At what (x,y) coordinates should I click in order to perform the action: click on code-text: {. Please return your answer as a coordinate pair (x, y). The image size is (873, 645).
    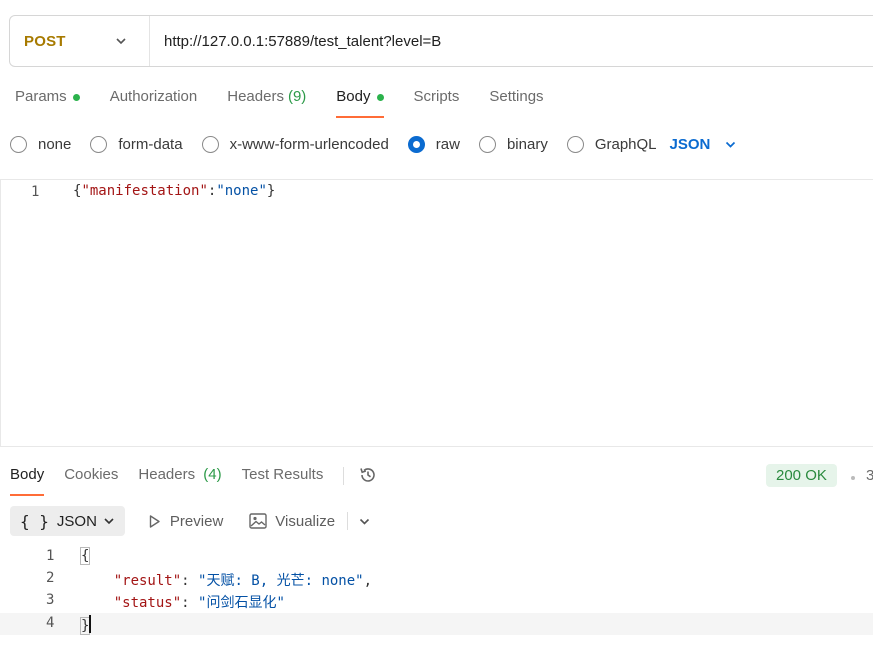
    Looking at the image, I should click on (85, 556).